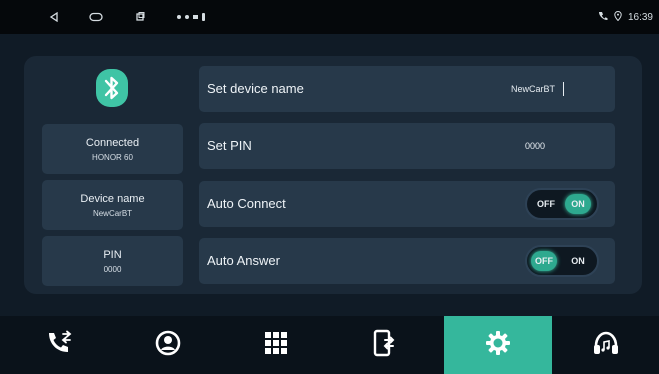 This screenshot has width=659, height=374. Describe the element at coordinates (54, 17) in the screenshot. I see `back-icon` at that location.